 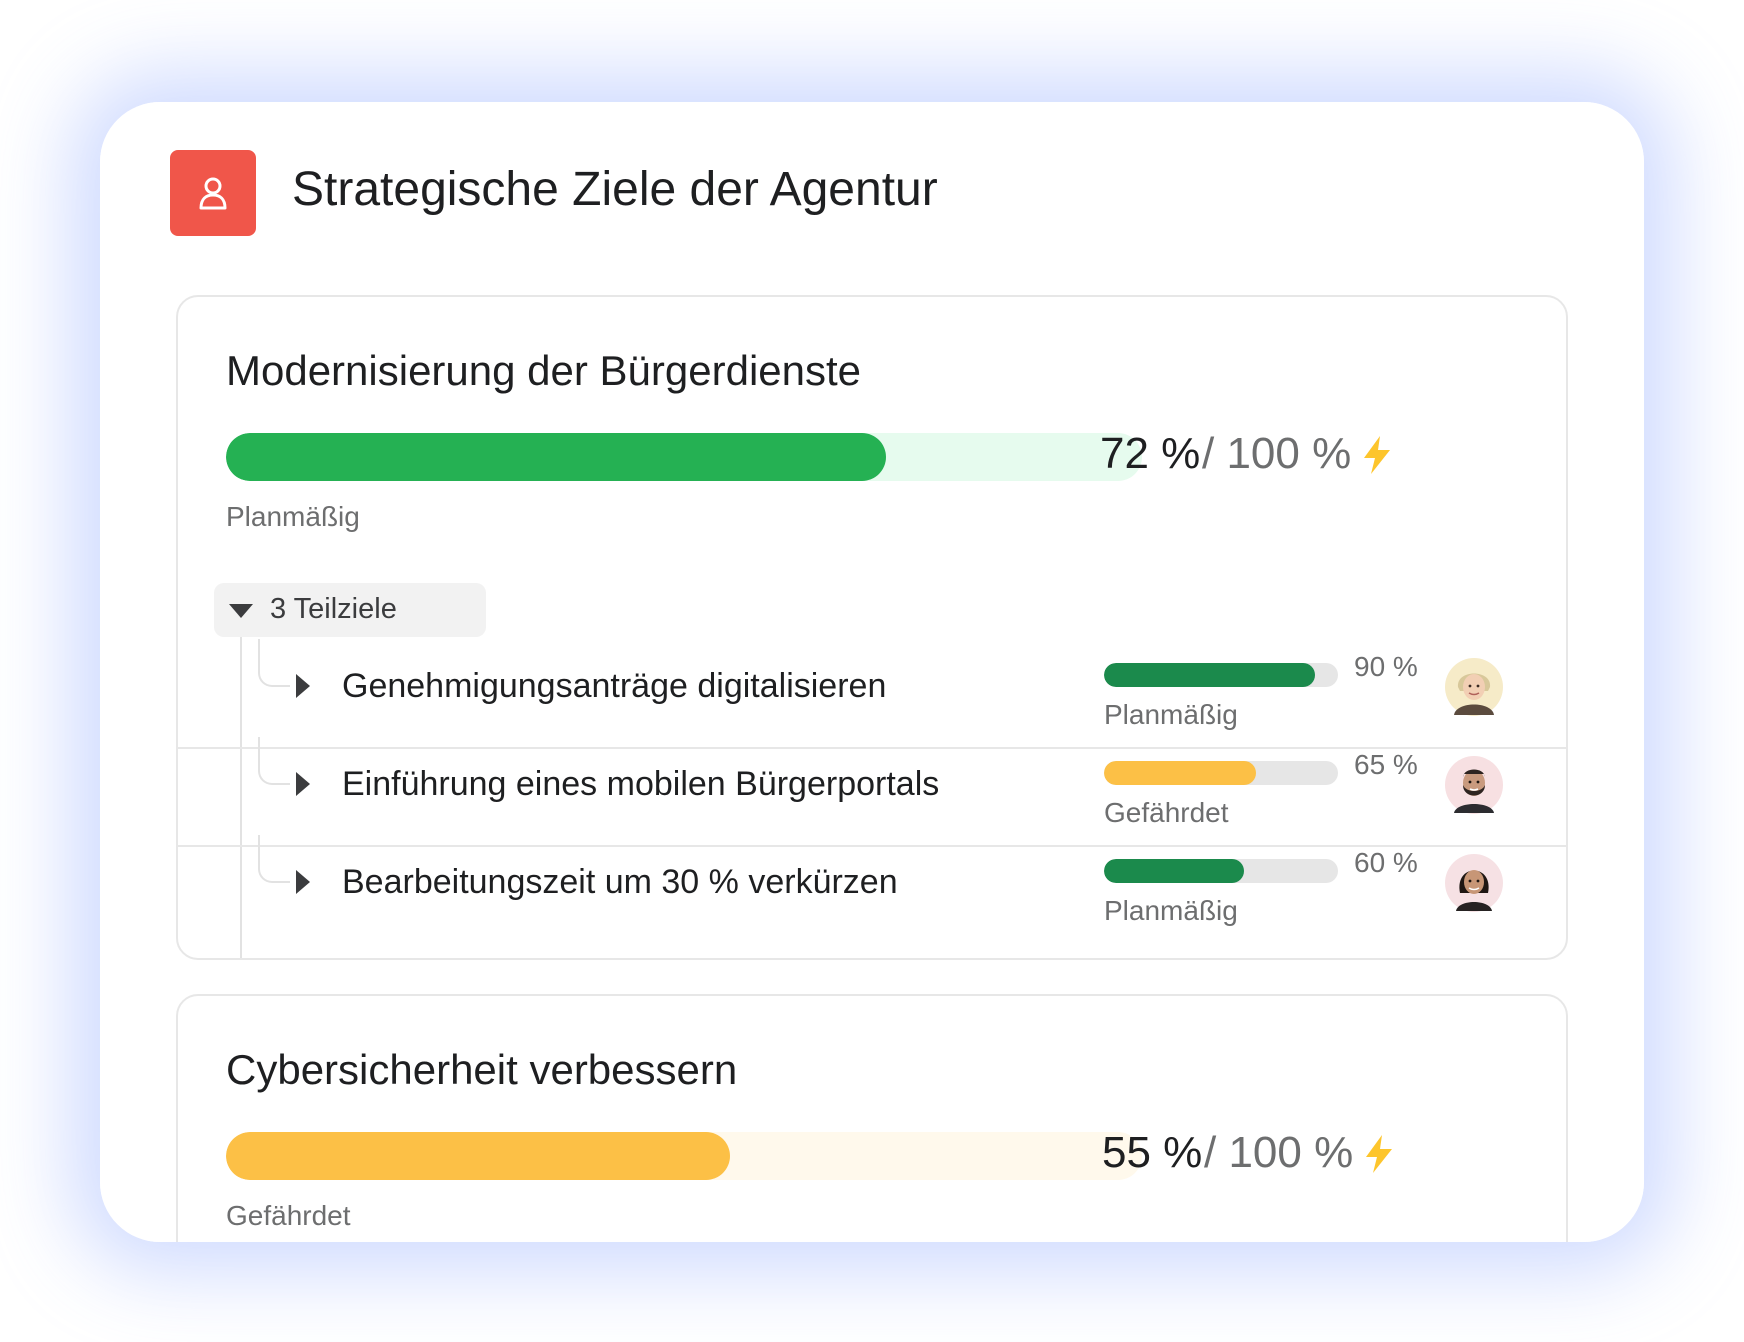 What do you see at coordinates (1474, 687) in the screenshot?
I see `avatar-woman-blonde` at bounding box center [1474, 687].